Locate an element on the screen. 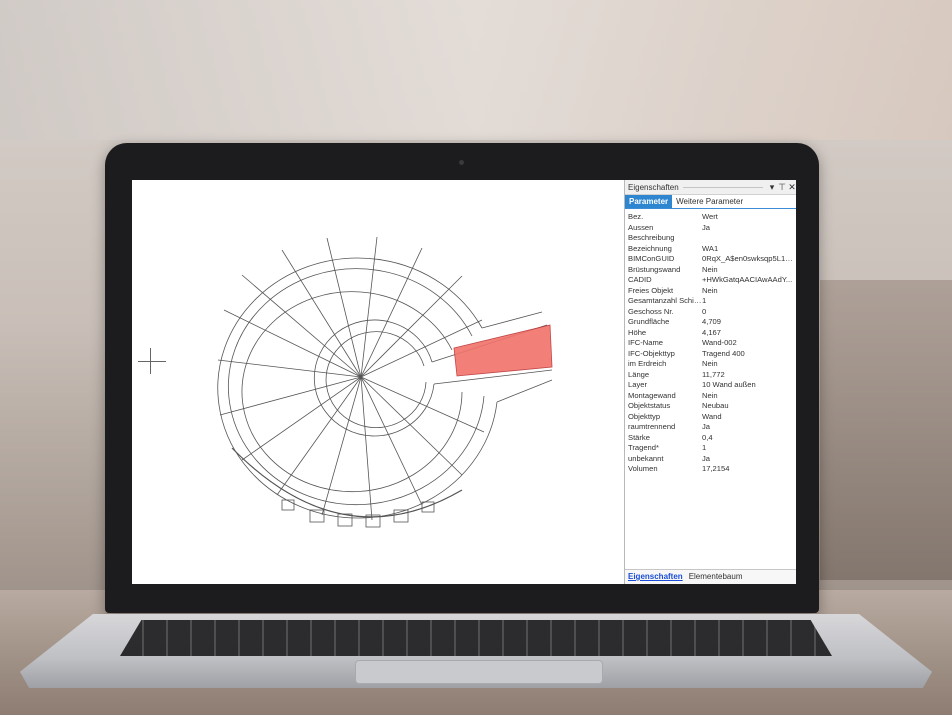  property-value: 4,167 is located at coordinates (712, 332).